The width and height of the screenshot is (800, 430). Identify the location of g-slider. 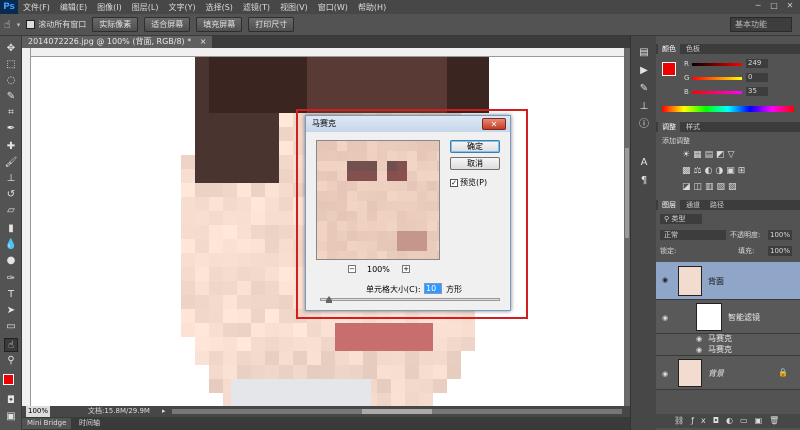
(717, 78).